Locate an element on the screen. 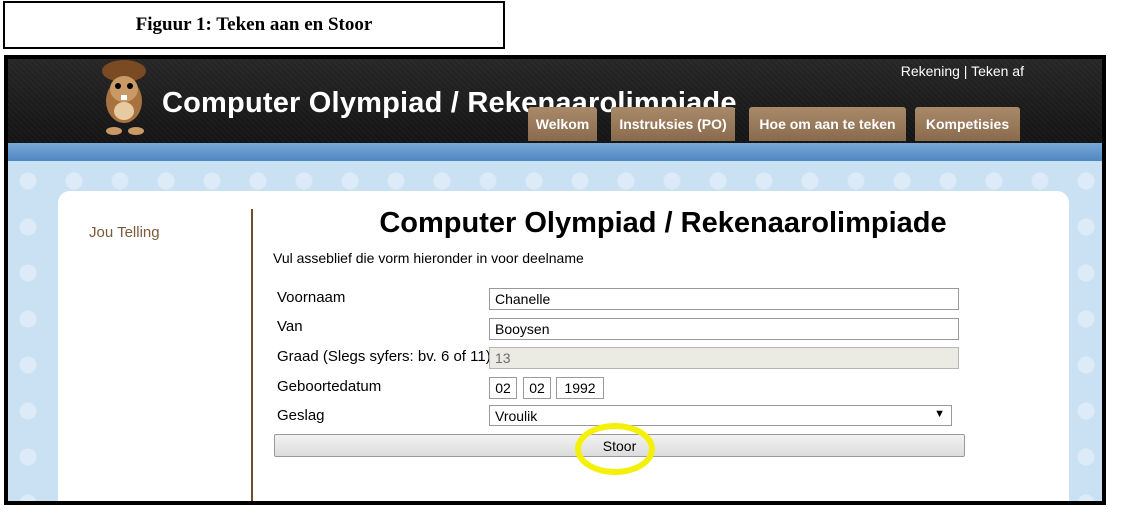 The width and height of the screenshot is (1121, 519). beaver-logo-icon is located at coordinates (124, 97).